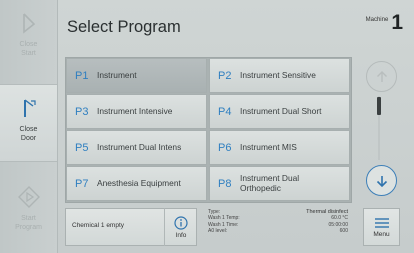 The width and height of the screenshot is (414, 253). Describe the element at coordinates (181, 235) in the screenshot. I see `info-button-label: Info` at that location.